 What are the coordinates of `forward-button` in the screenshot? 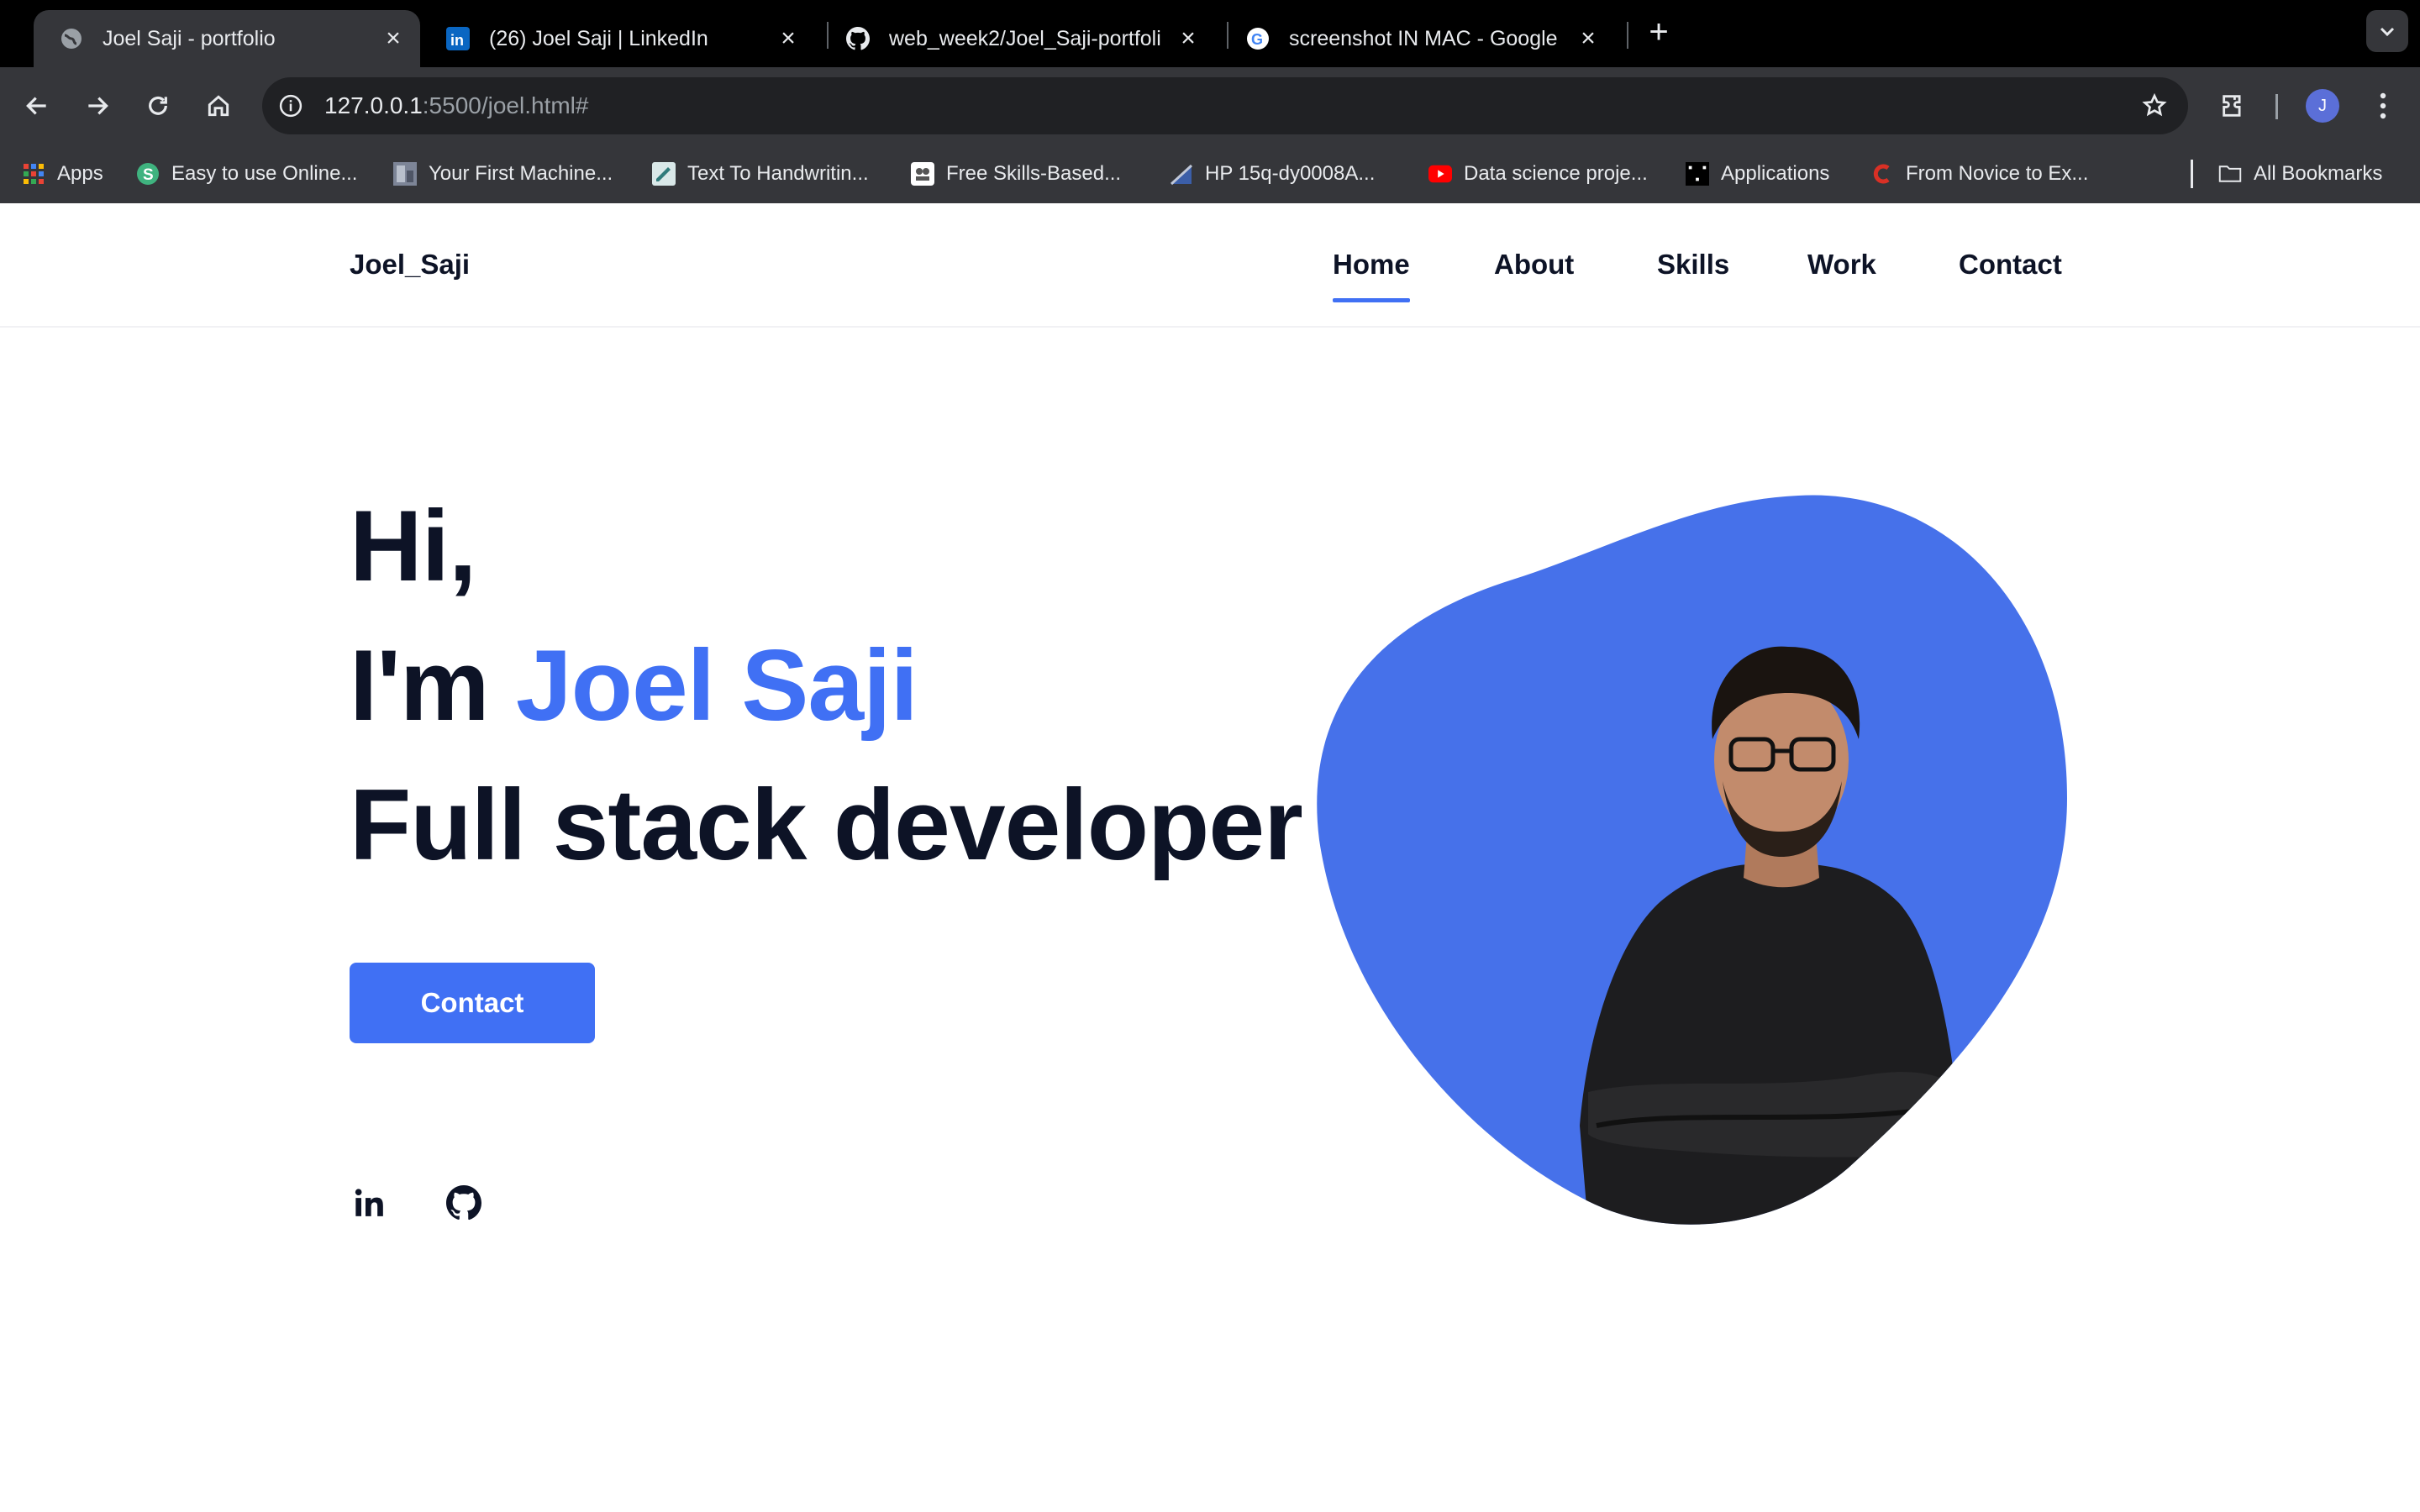 It's located at (97, 106).